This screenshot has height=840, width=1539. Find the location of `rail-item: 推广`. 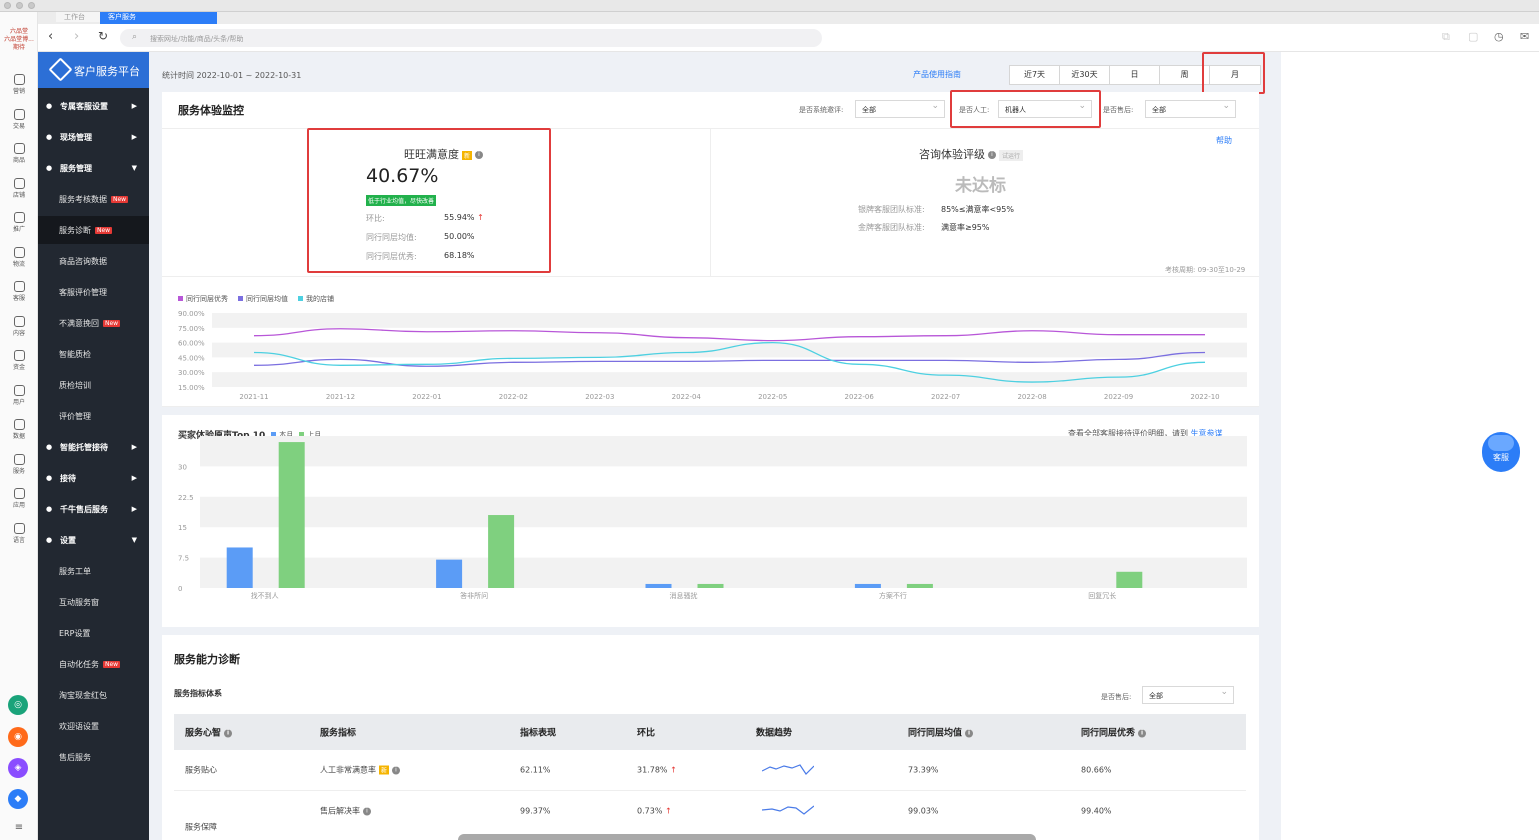

rail-item: 推广 is located at coordinates (19, 222).